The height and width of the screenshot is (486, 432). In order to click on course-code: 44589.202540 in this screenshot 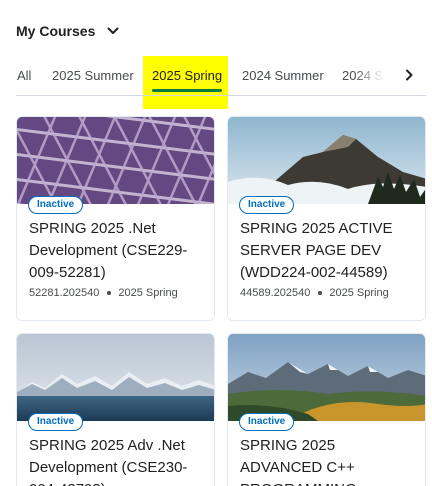, I will do `click(275, 293)`.